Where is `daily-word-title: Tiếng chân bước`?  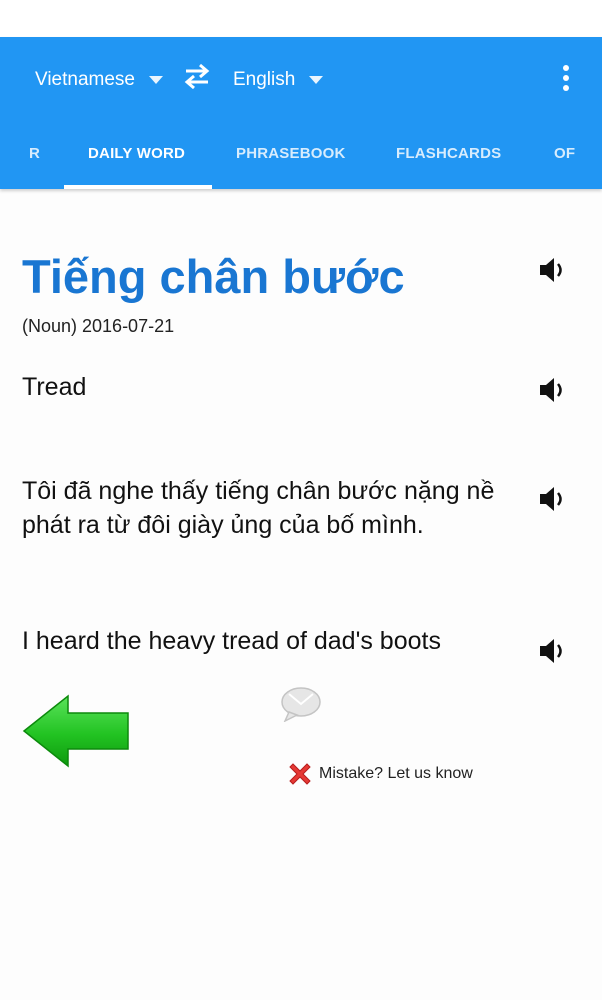 daily-word-title: Tiếng chân bước is located at coordinates (213, 276).